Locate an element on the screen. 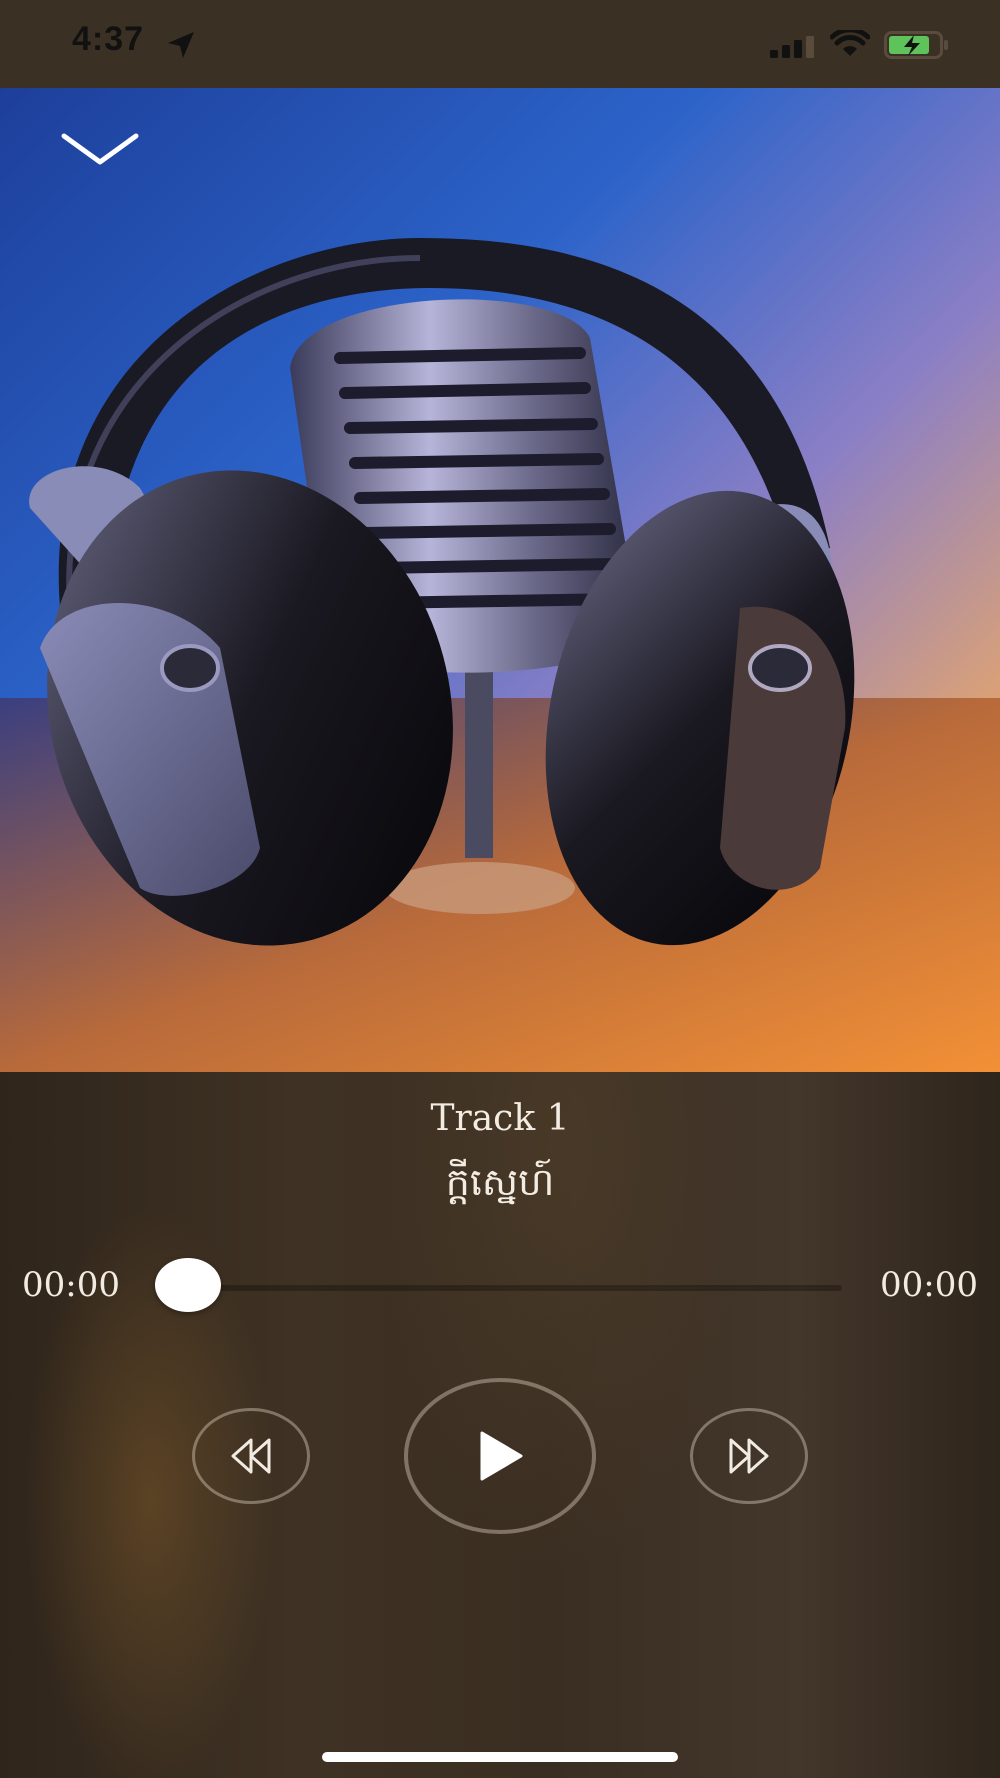 The image size is (1000, 1778). play-button is located at coordinates (500, 1456).